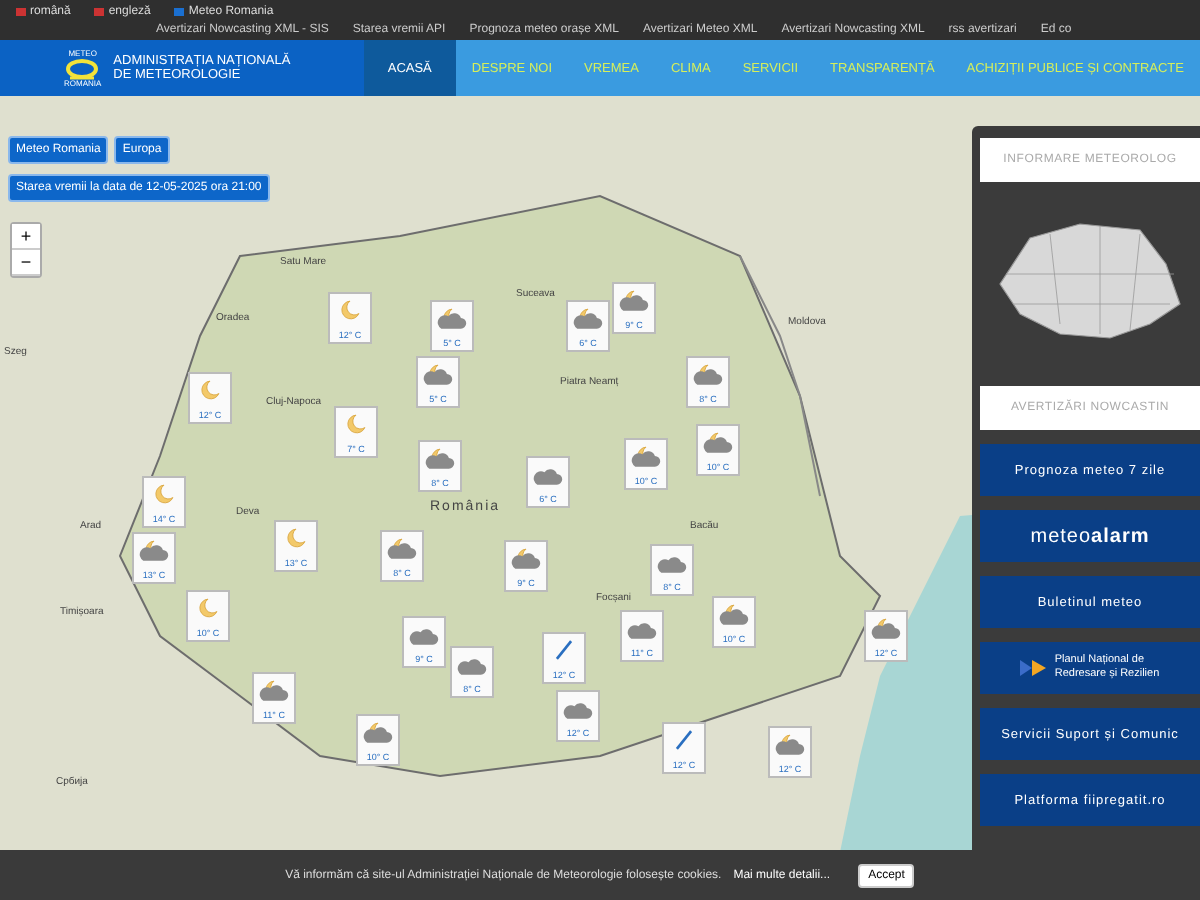  Describe the element at coordinates (1090, 536) in the screenshot. I see `meteoalarm-link: meteoalarm` at that location.